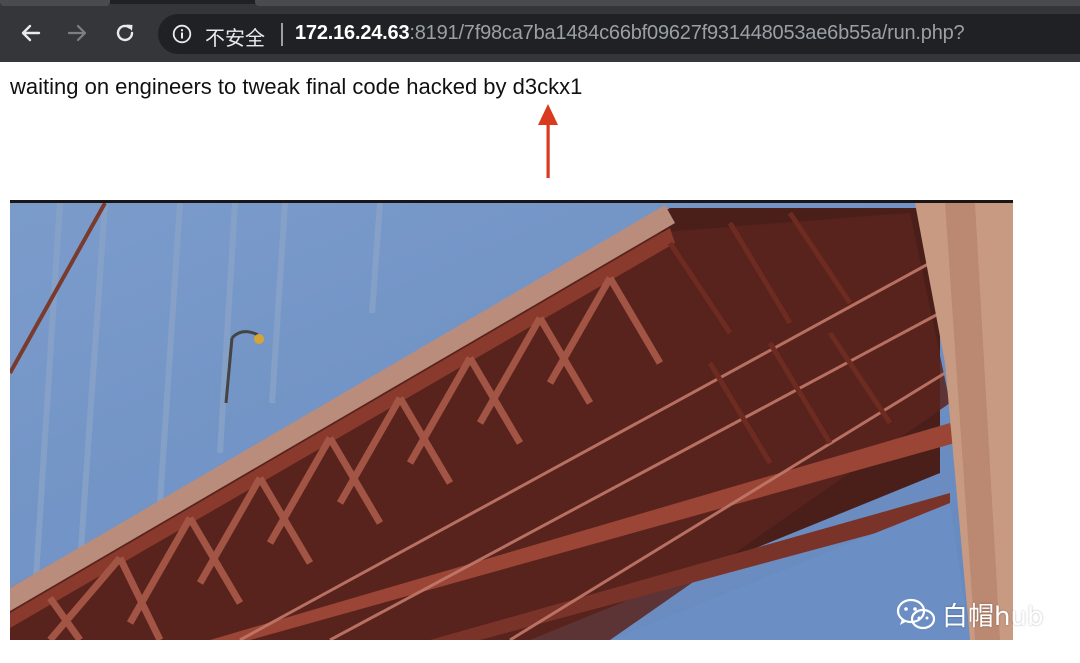 This screenshot has height=663, width=1080. Describe the element at coordinates (548, 141) in the screenshot. I see `annotation-arrow-icon` at that location.